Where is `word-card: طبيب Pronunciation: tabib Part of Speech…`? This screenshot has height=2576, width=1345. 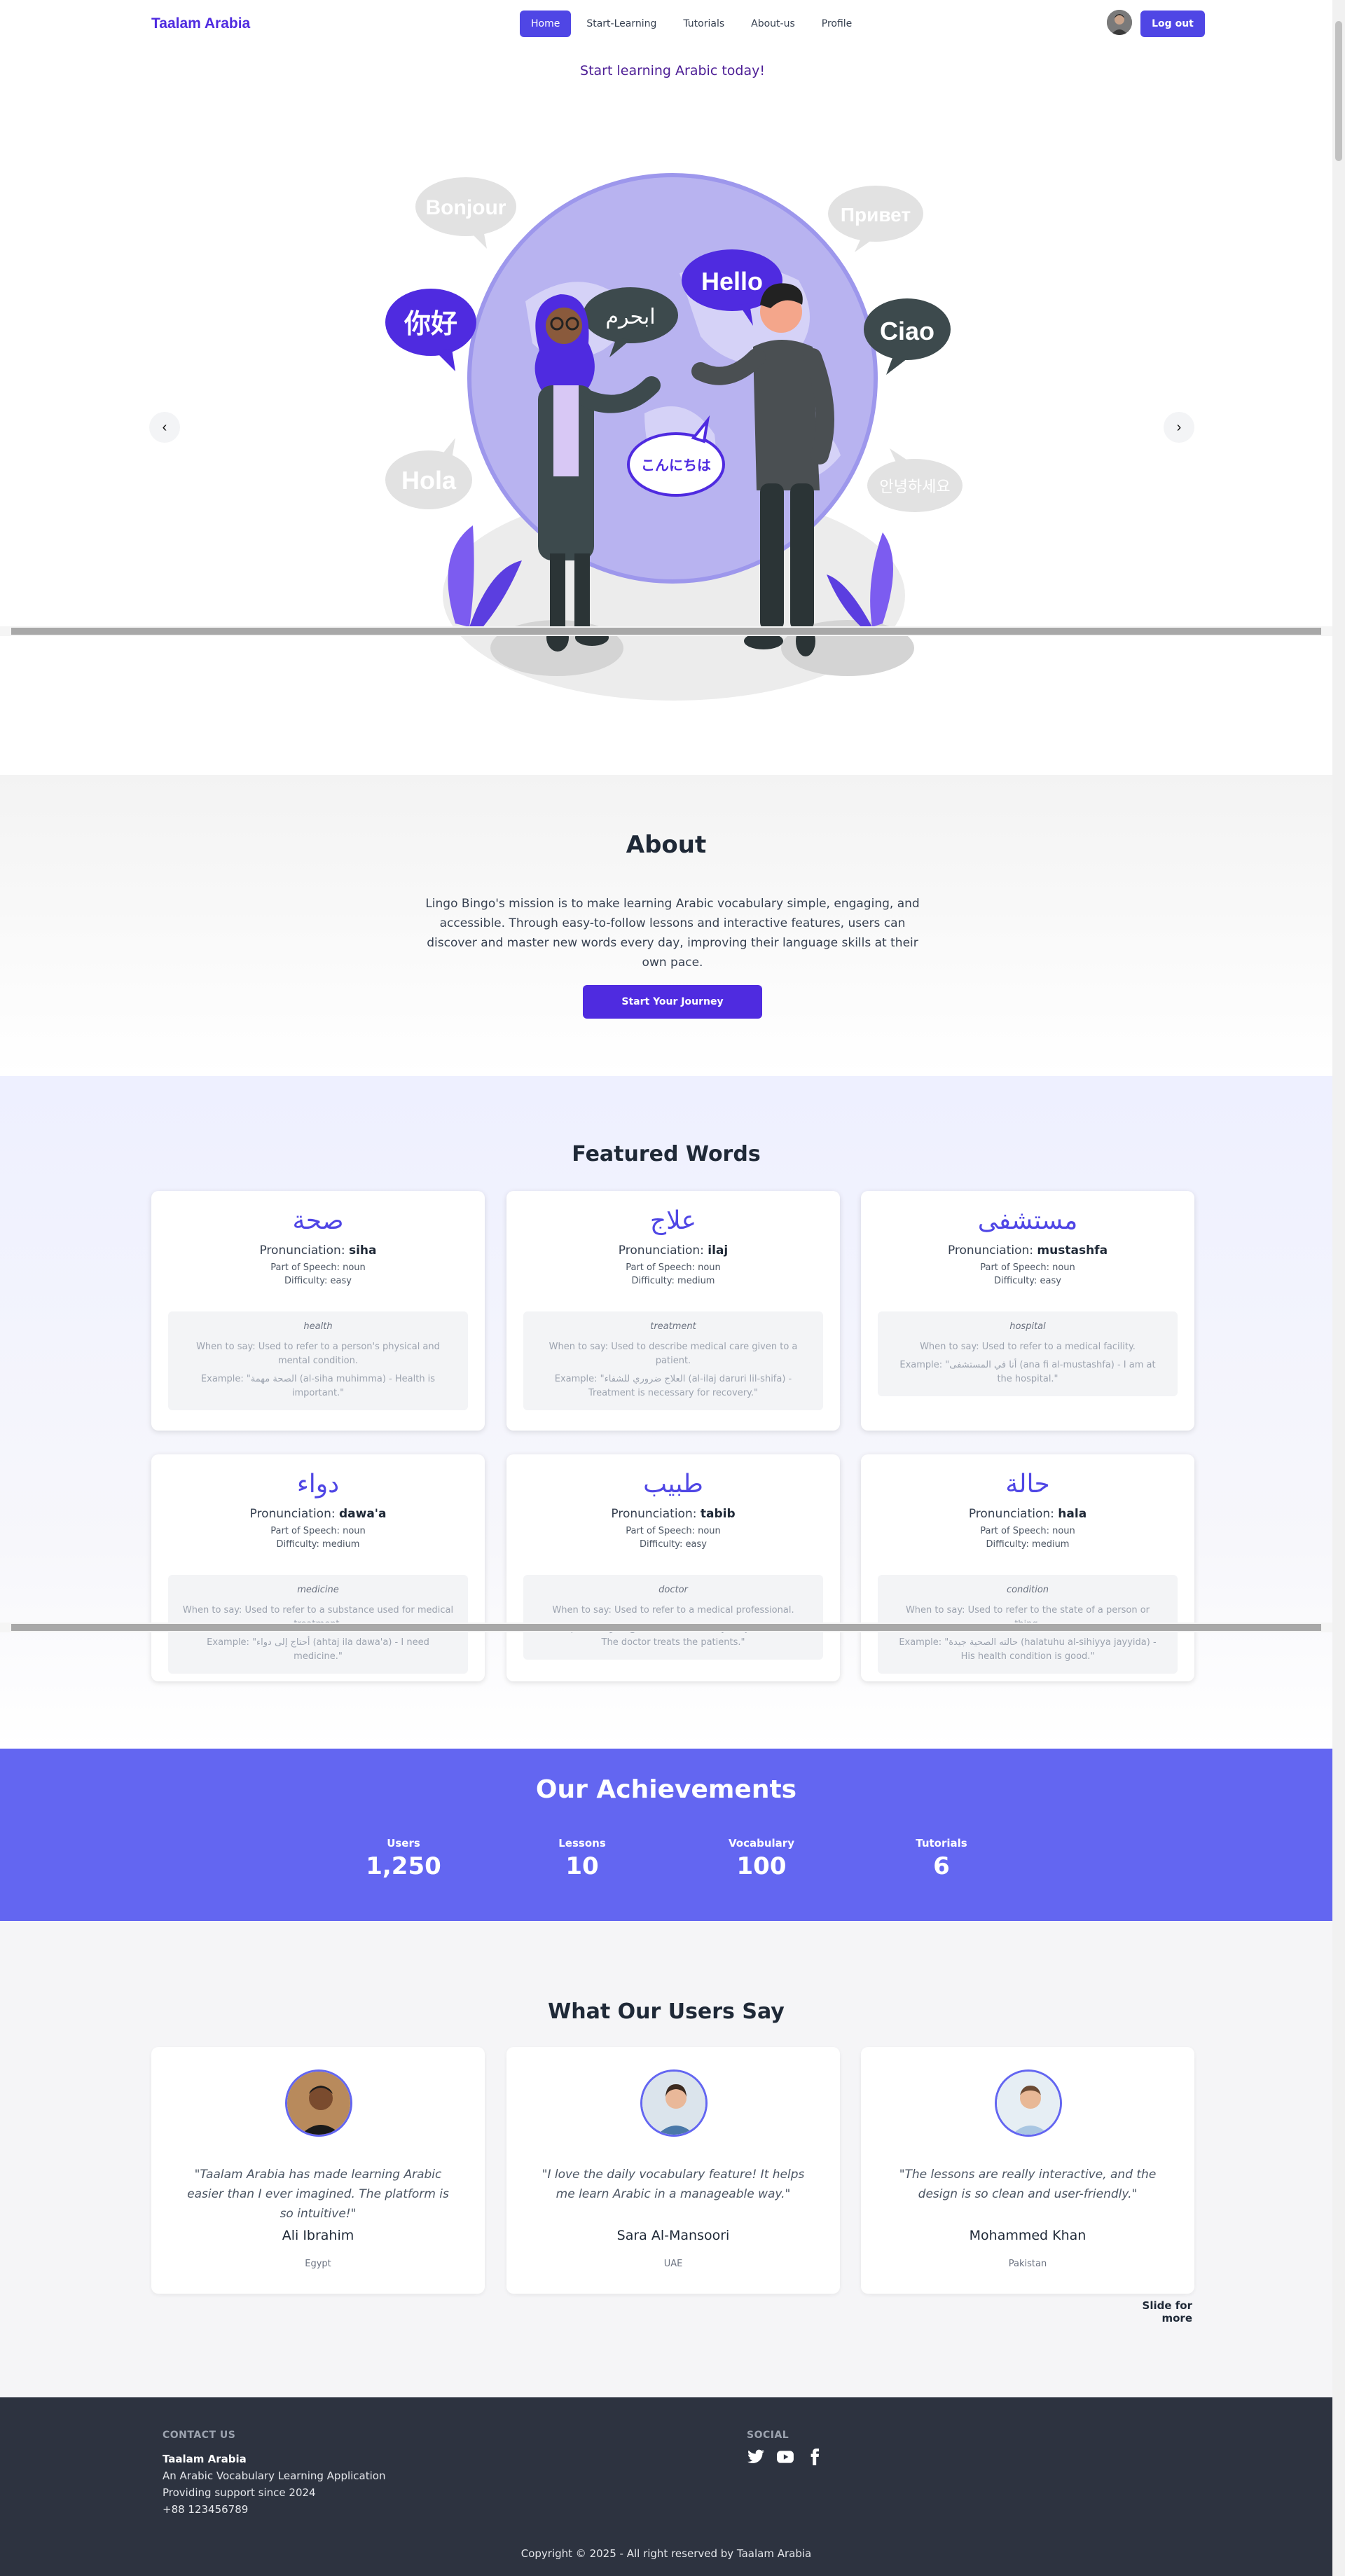 word-card: طبيب Pronunciation: tabib Part of Speech… is located at coordinates (673, 1567).